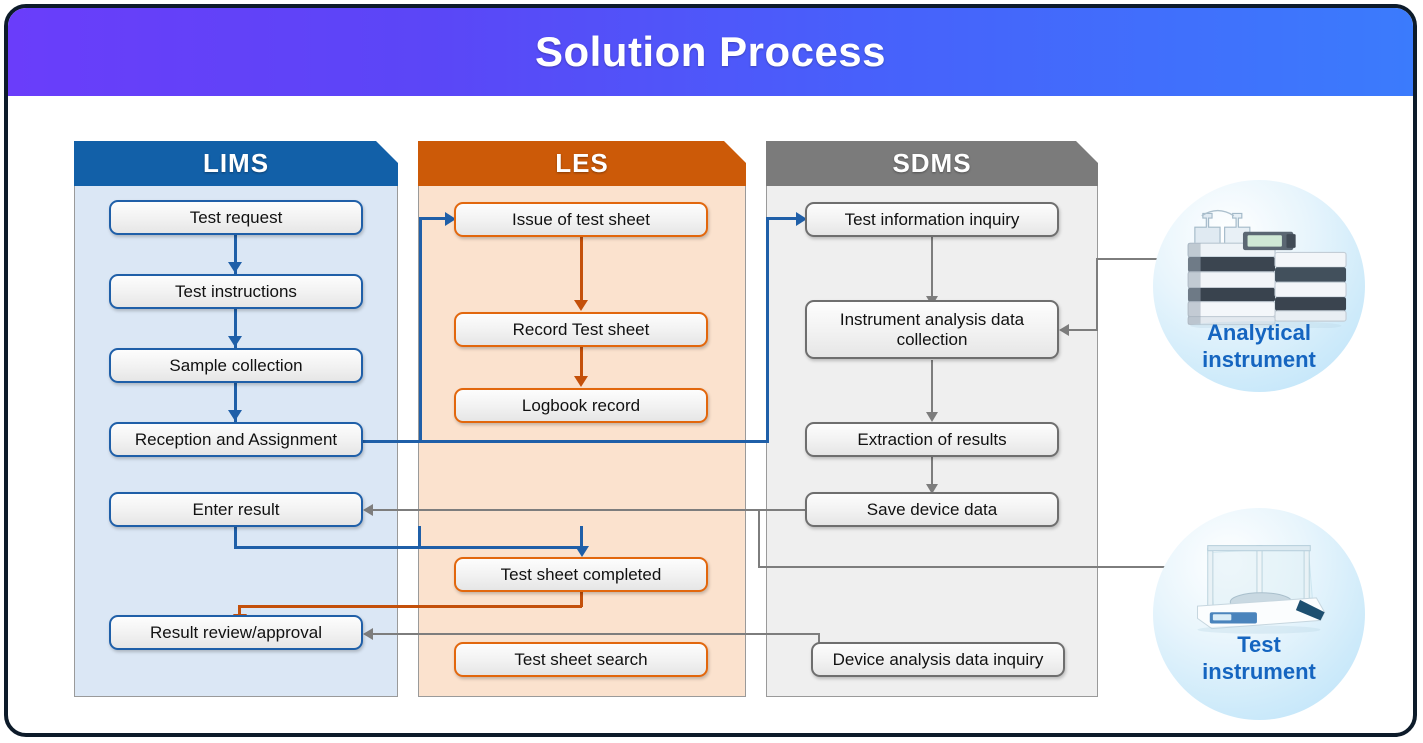 The height and width of the screenshot is (743, 1423). I want to click on connector-enter-result-stub, so click(235, 537).